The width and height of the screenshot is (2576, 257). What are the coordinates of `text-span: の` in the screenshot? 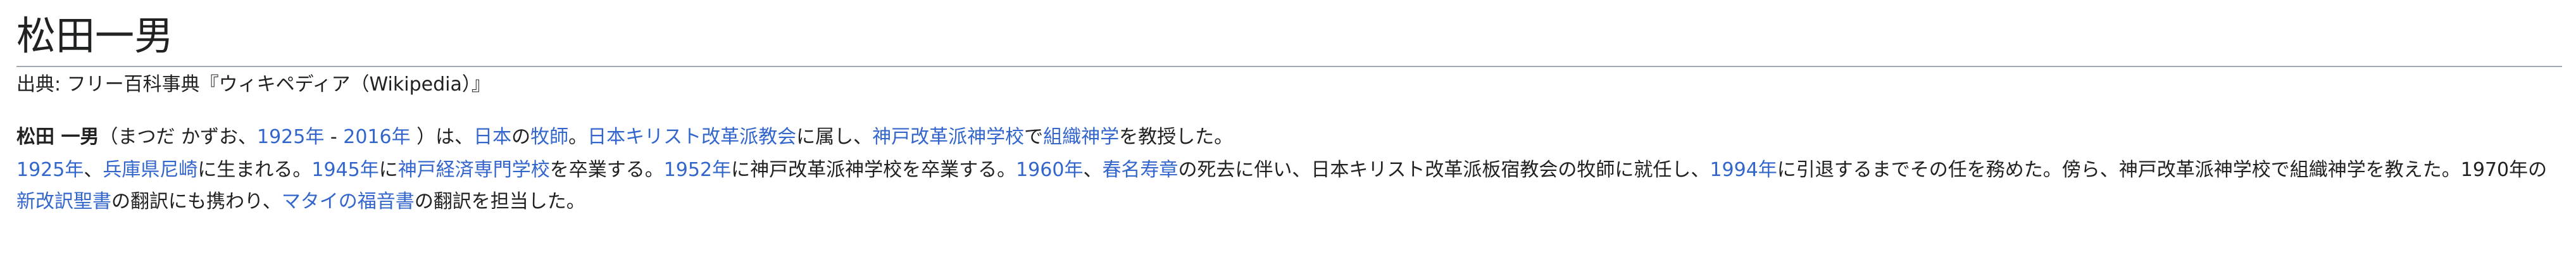 It's located at (521, 137).